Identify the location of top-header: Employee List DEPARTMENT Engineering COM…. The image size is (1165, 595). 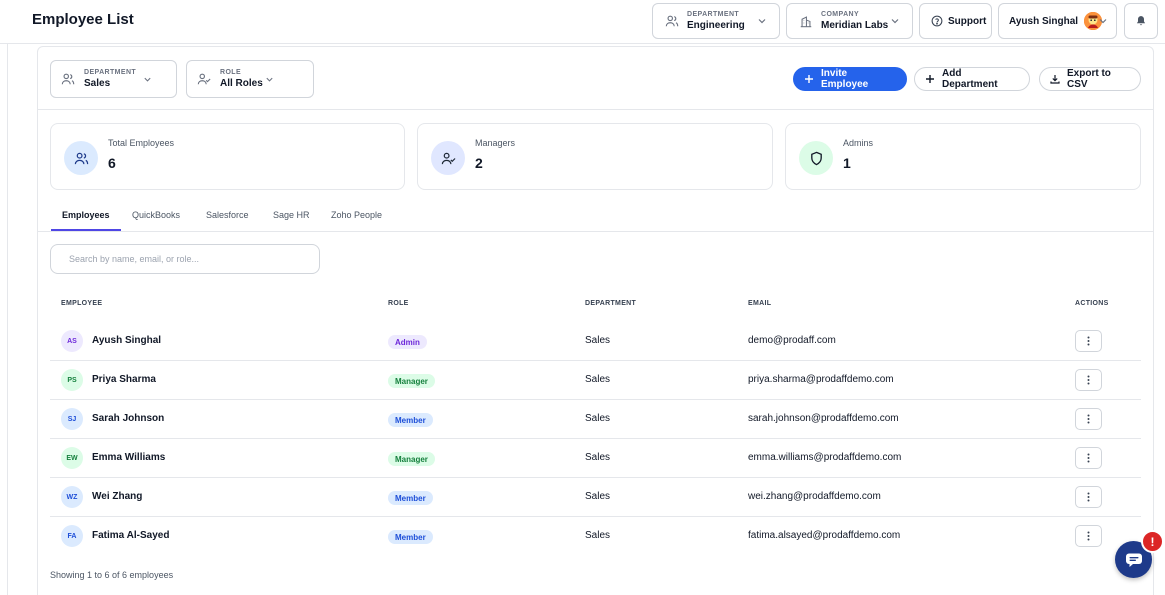
(582, 22).